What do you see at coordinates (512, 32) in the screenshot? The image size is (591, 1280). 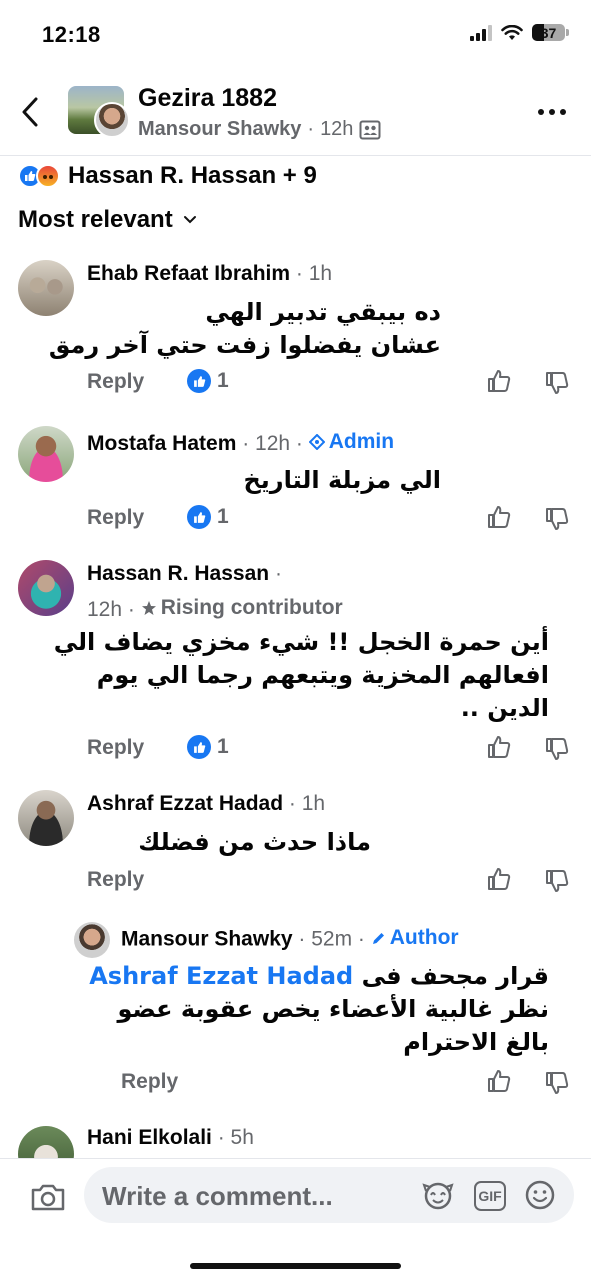 I see `wifi-icon` at bounding box center [512, 32].